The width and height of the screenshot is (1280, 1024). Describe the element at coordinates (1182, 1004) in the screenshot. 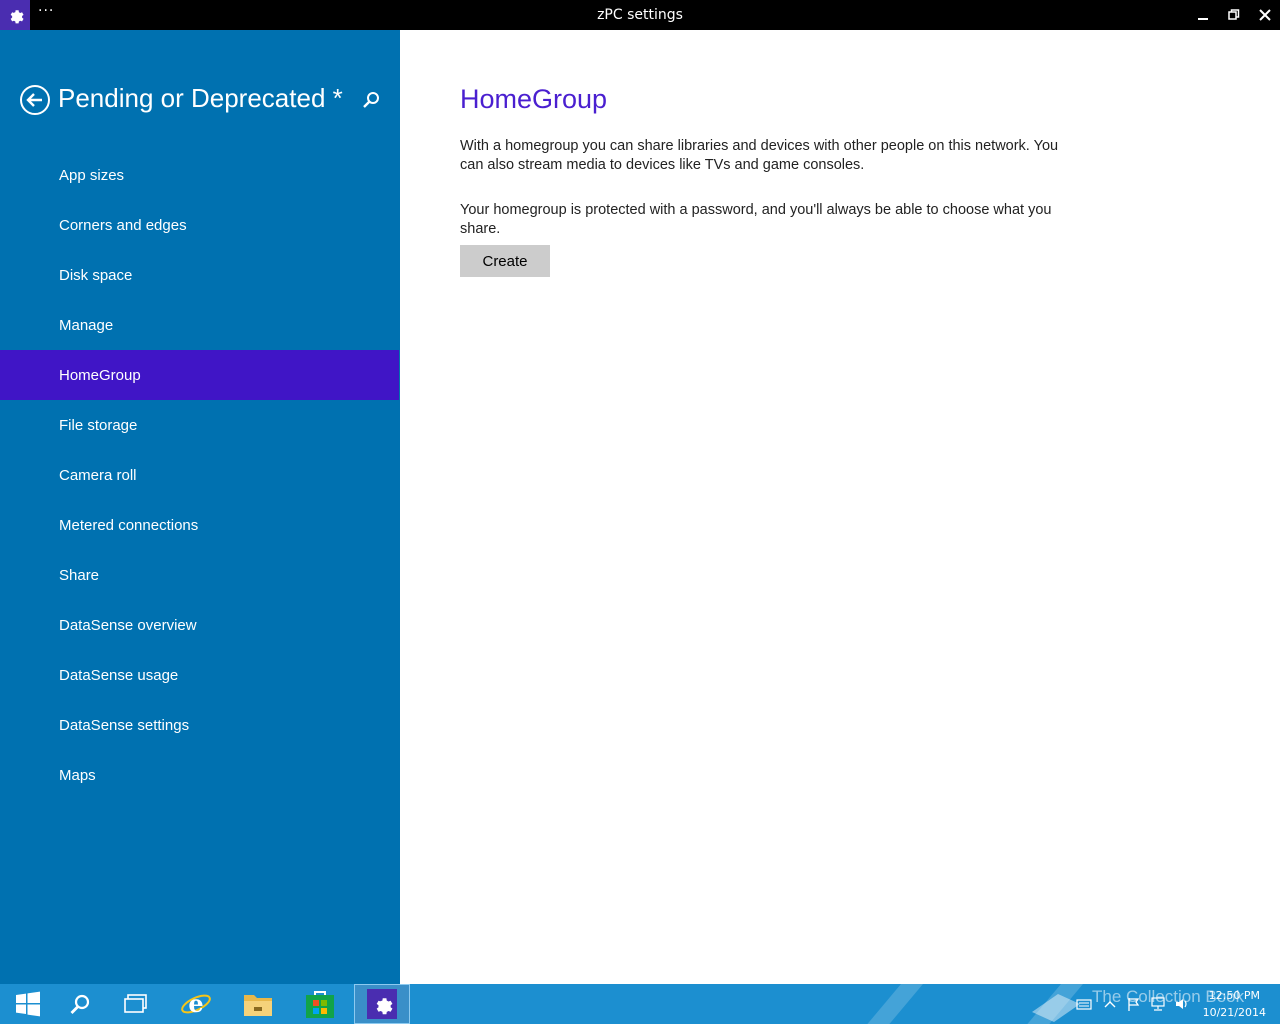

I see `volume-icon` at that location.